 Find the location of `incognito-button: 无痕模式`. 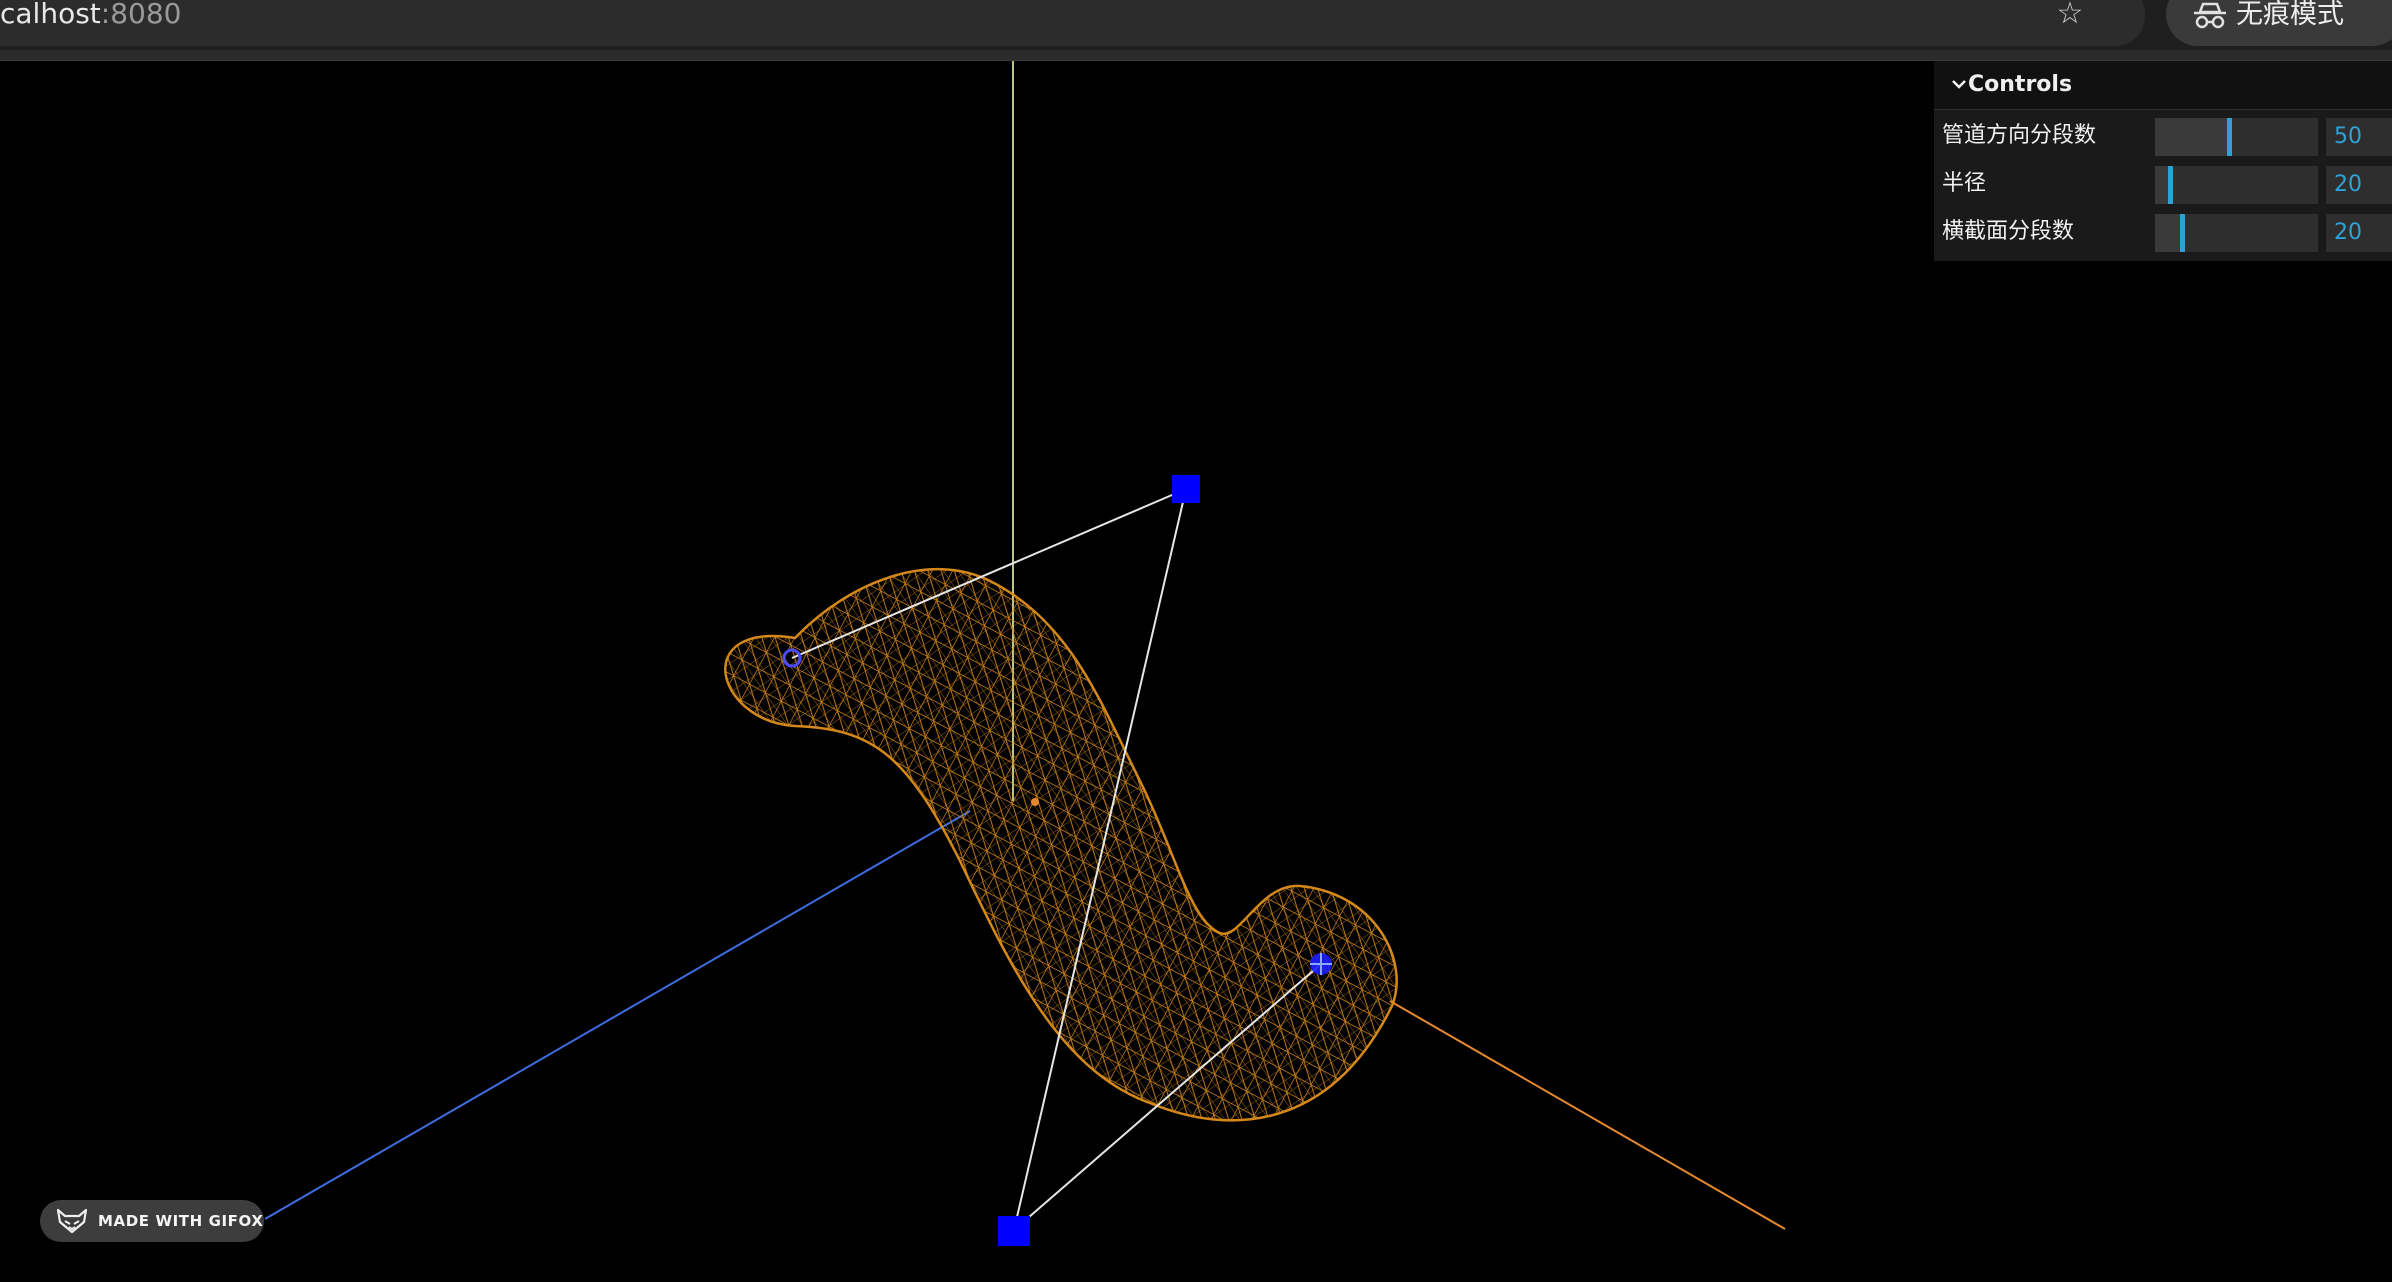

incognito-button: 无痕模式 is located at coordinates (2279, 23).